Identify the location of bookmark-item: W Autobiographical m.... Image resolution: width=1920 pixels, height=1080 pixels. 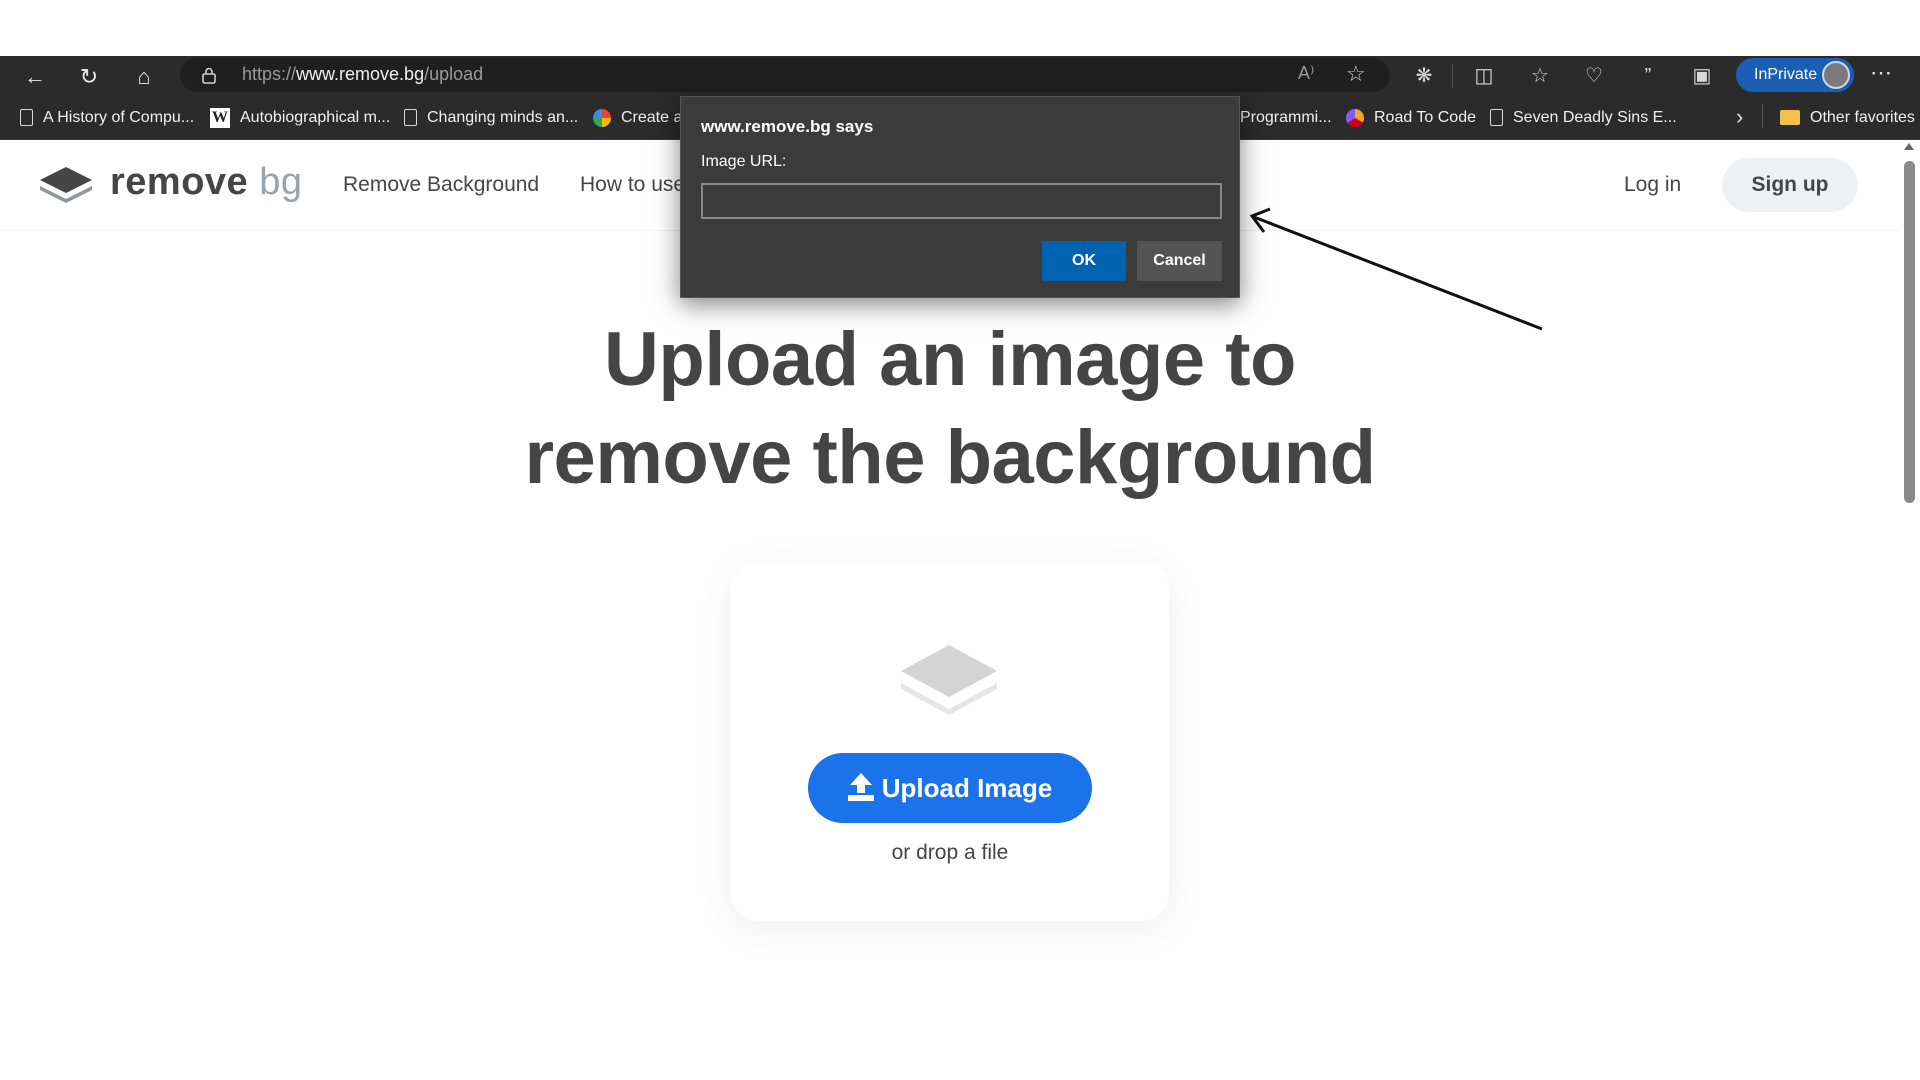
(300, 118).